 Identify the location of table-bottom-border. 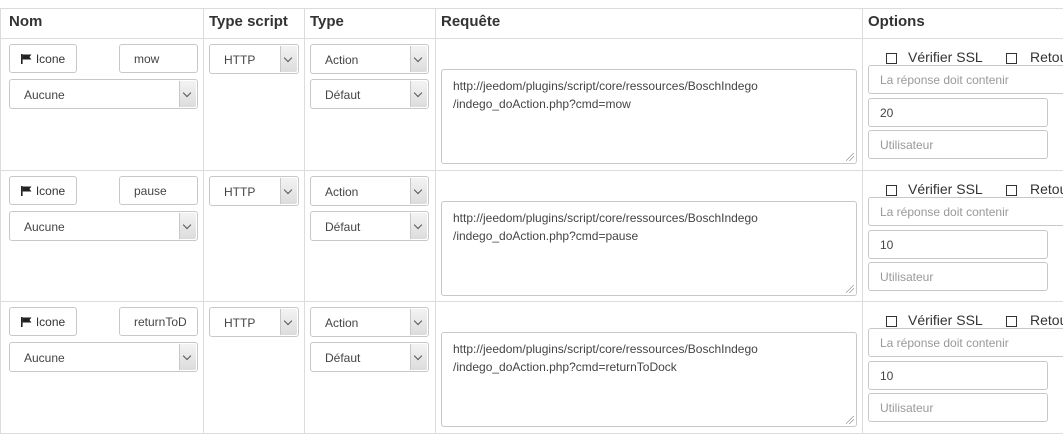
(531, 433).